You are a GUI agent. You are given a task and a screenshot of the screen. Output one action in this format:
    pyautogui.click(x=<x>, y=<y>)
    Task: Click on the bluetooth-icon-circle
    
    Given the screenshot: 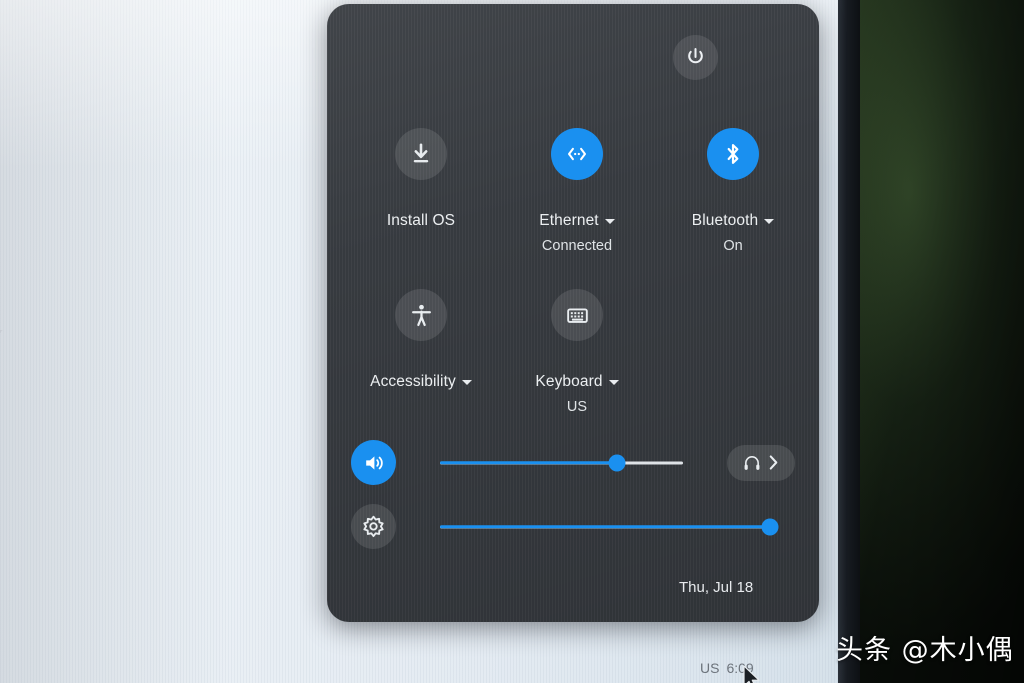 What is the action you would take?
    pyautogui.click(x=733, y=154)
    